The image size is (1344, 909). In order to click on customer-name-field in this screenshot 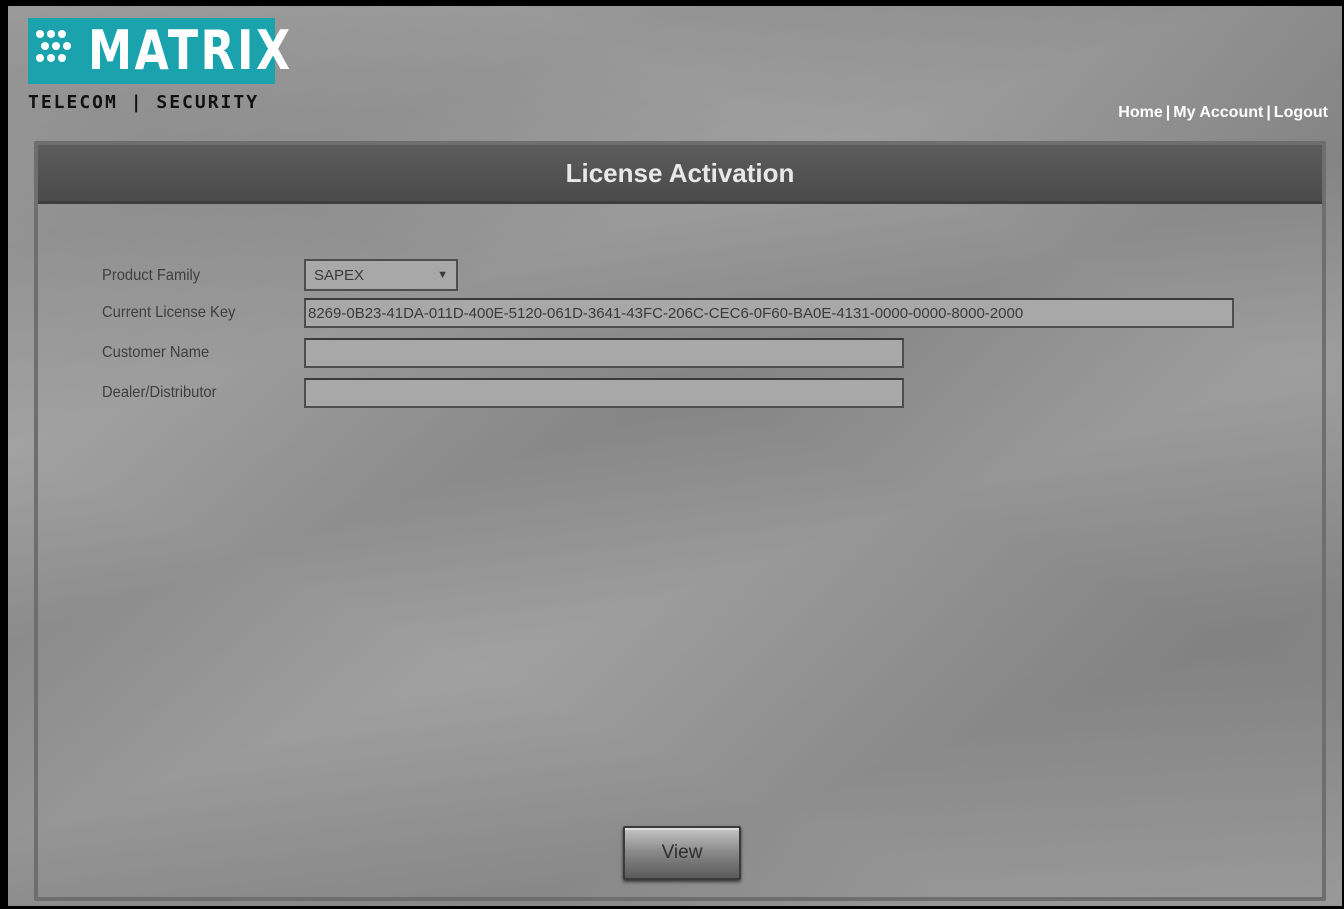, I will do `click(604, 353)`.